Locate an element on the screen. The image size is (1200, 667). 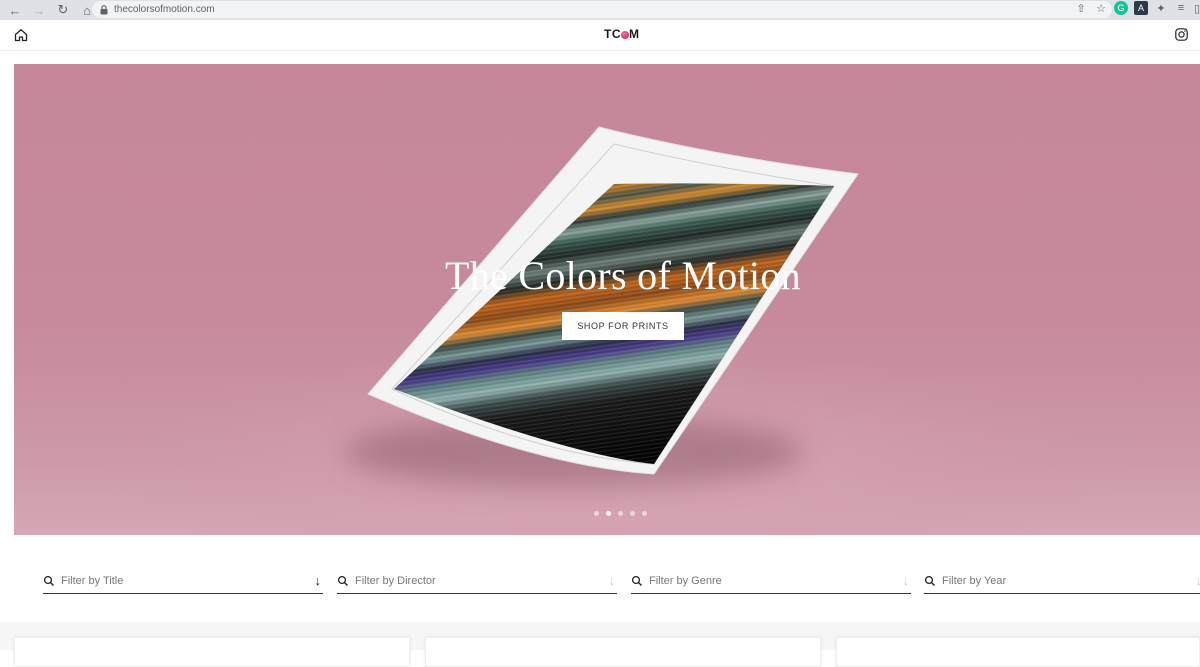
lock-icon is located at coordinates (104, 10).